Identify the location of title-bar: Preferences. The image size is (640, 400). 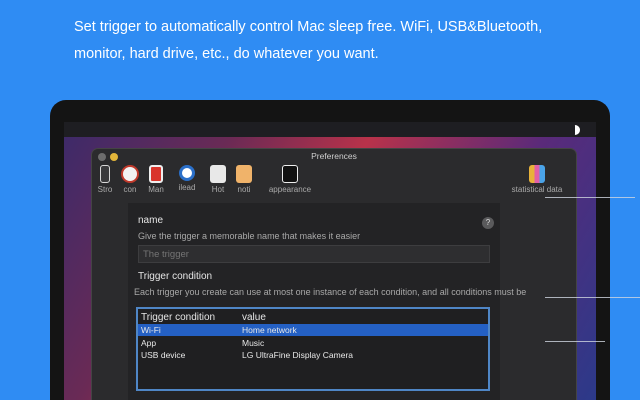
(334, 156).